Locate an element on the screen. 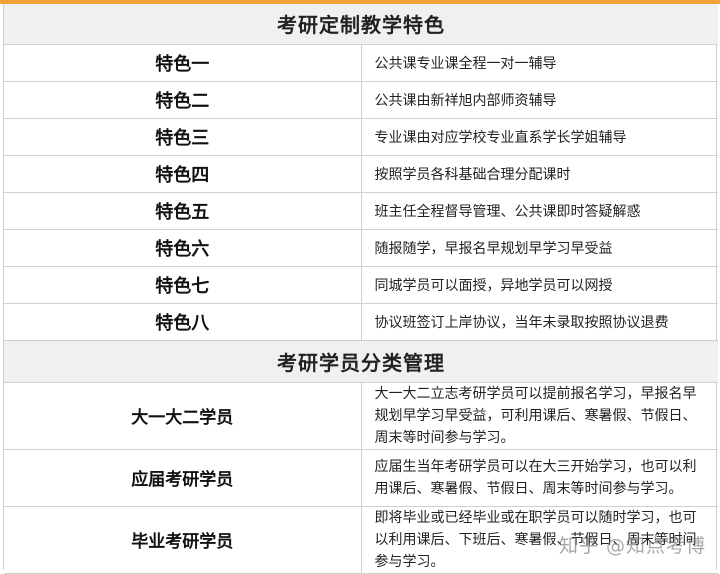 The height and width of the screenshot is (574, 720). row-label: 特色二 is located at coordinates (183, 100).